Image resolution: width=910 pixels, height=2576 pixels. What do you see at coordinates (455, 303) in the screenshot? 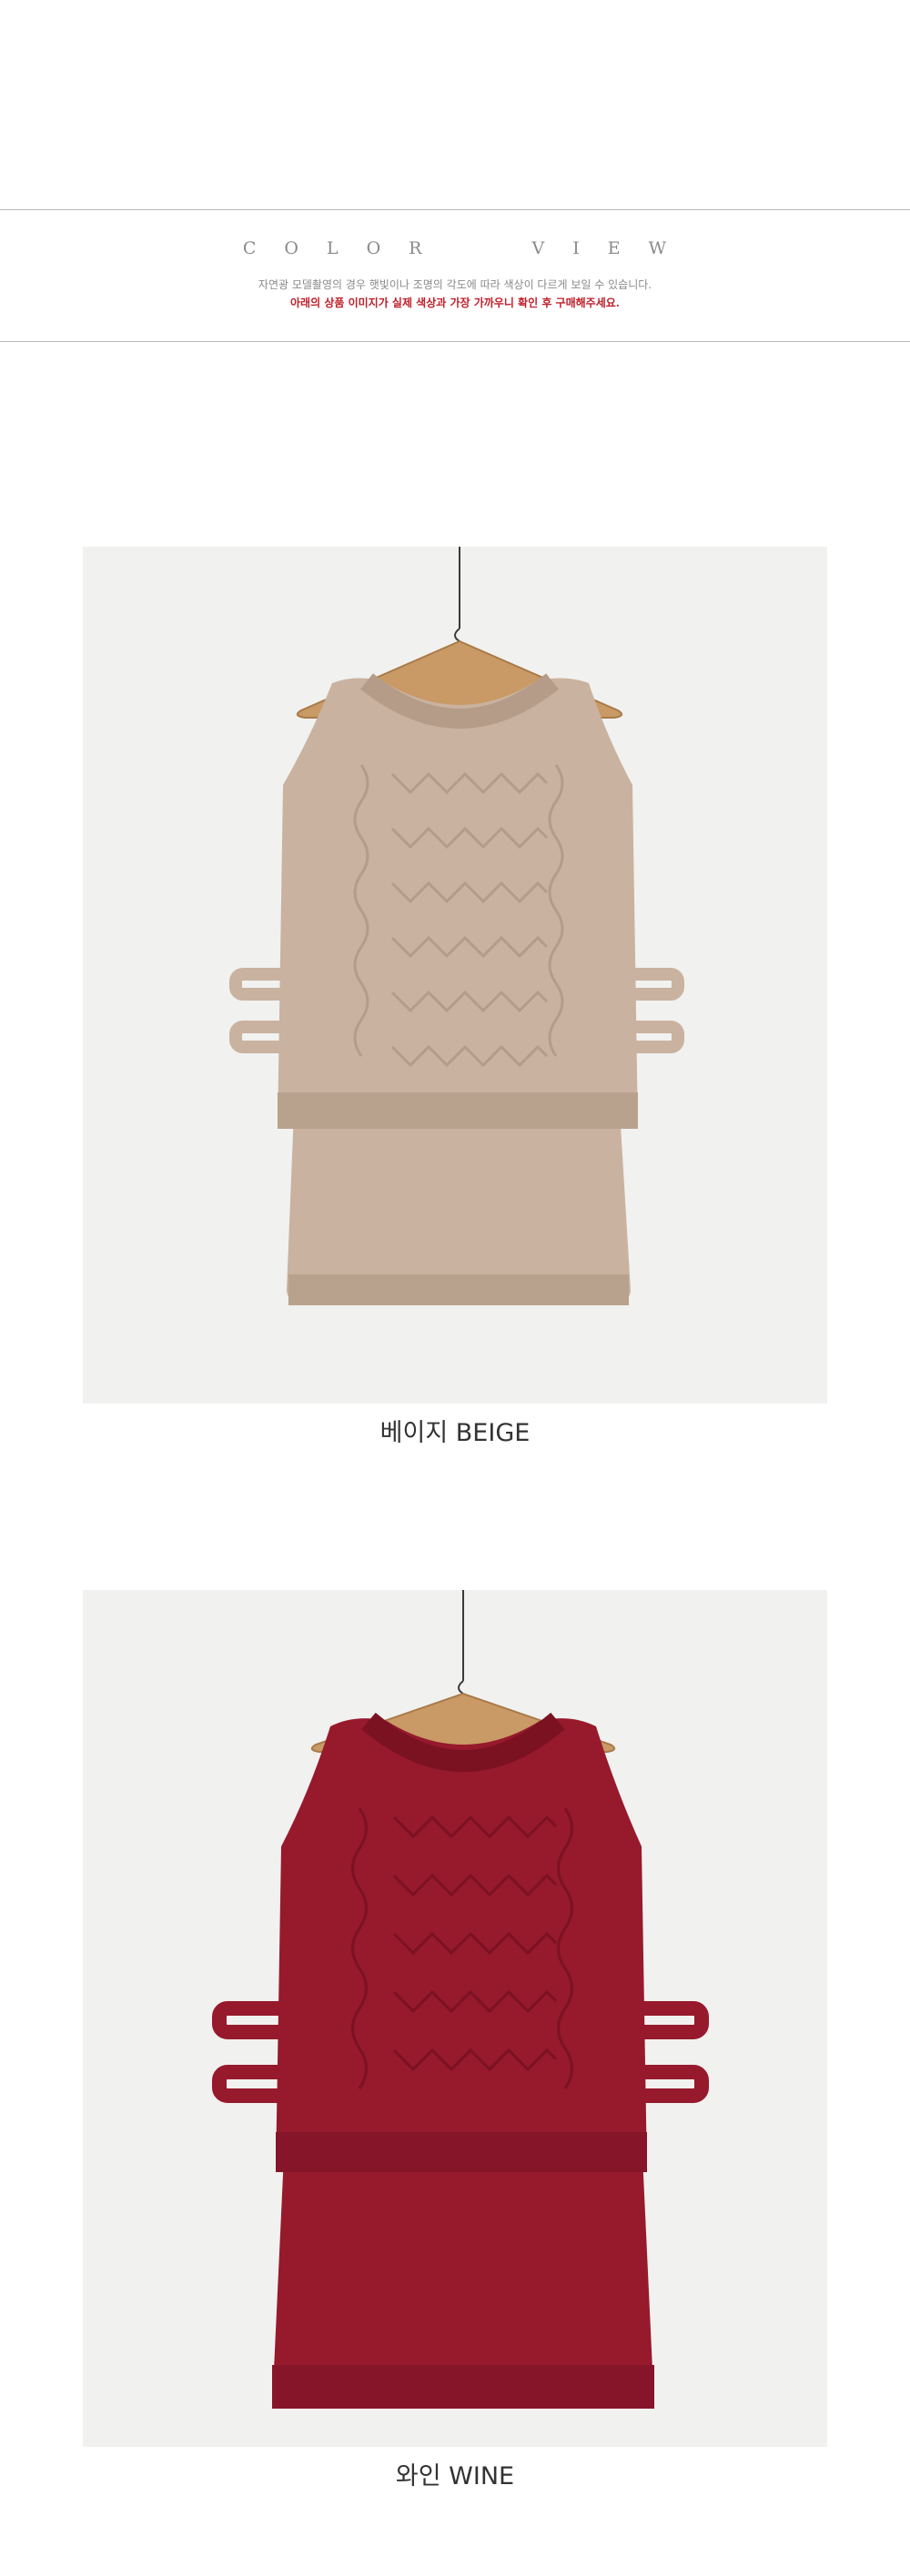
I see `color-warning: 아래의 상품 이미지가 실제 색상과 가장 가까우니 확인 후 구매해주세요.` at bounding box center [455, 303].